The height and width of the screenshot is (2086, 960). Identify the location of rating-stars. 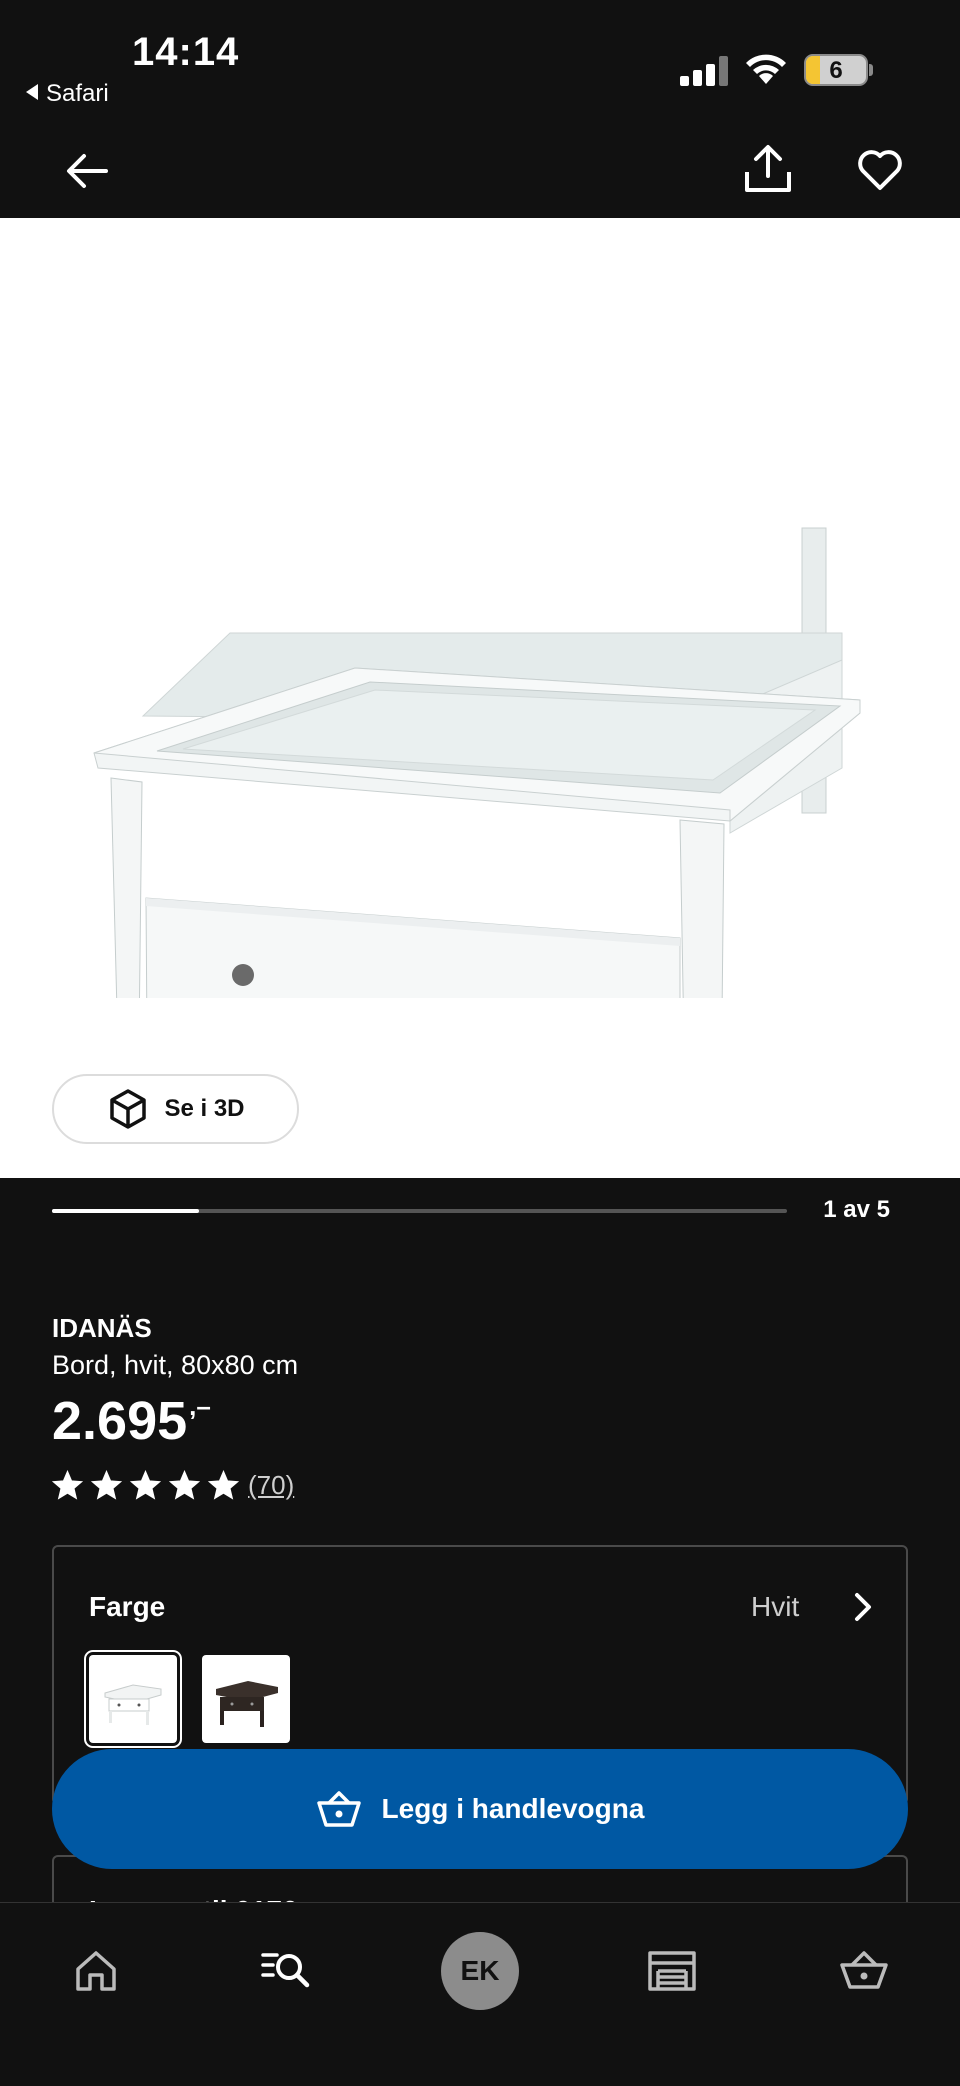
(145, 1485).